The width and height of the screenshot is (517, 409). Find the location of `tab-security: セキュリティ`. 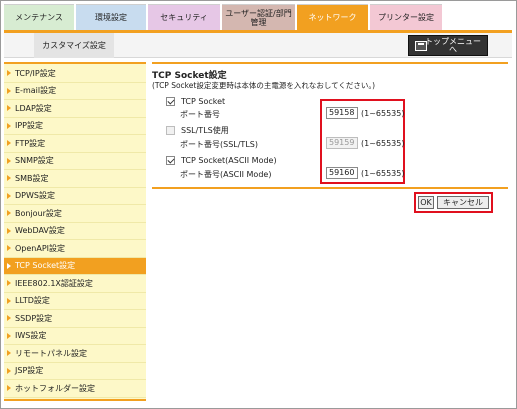

tab-security: セキュリティ is located at coordinates (184, 17).